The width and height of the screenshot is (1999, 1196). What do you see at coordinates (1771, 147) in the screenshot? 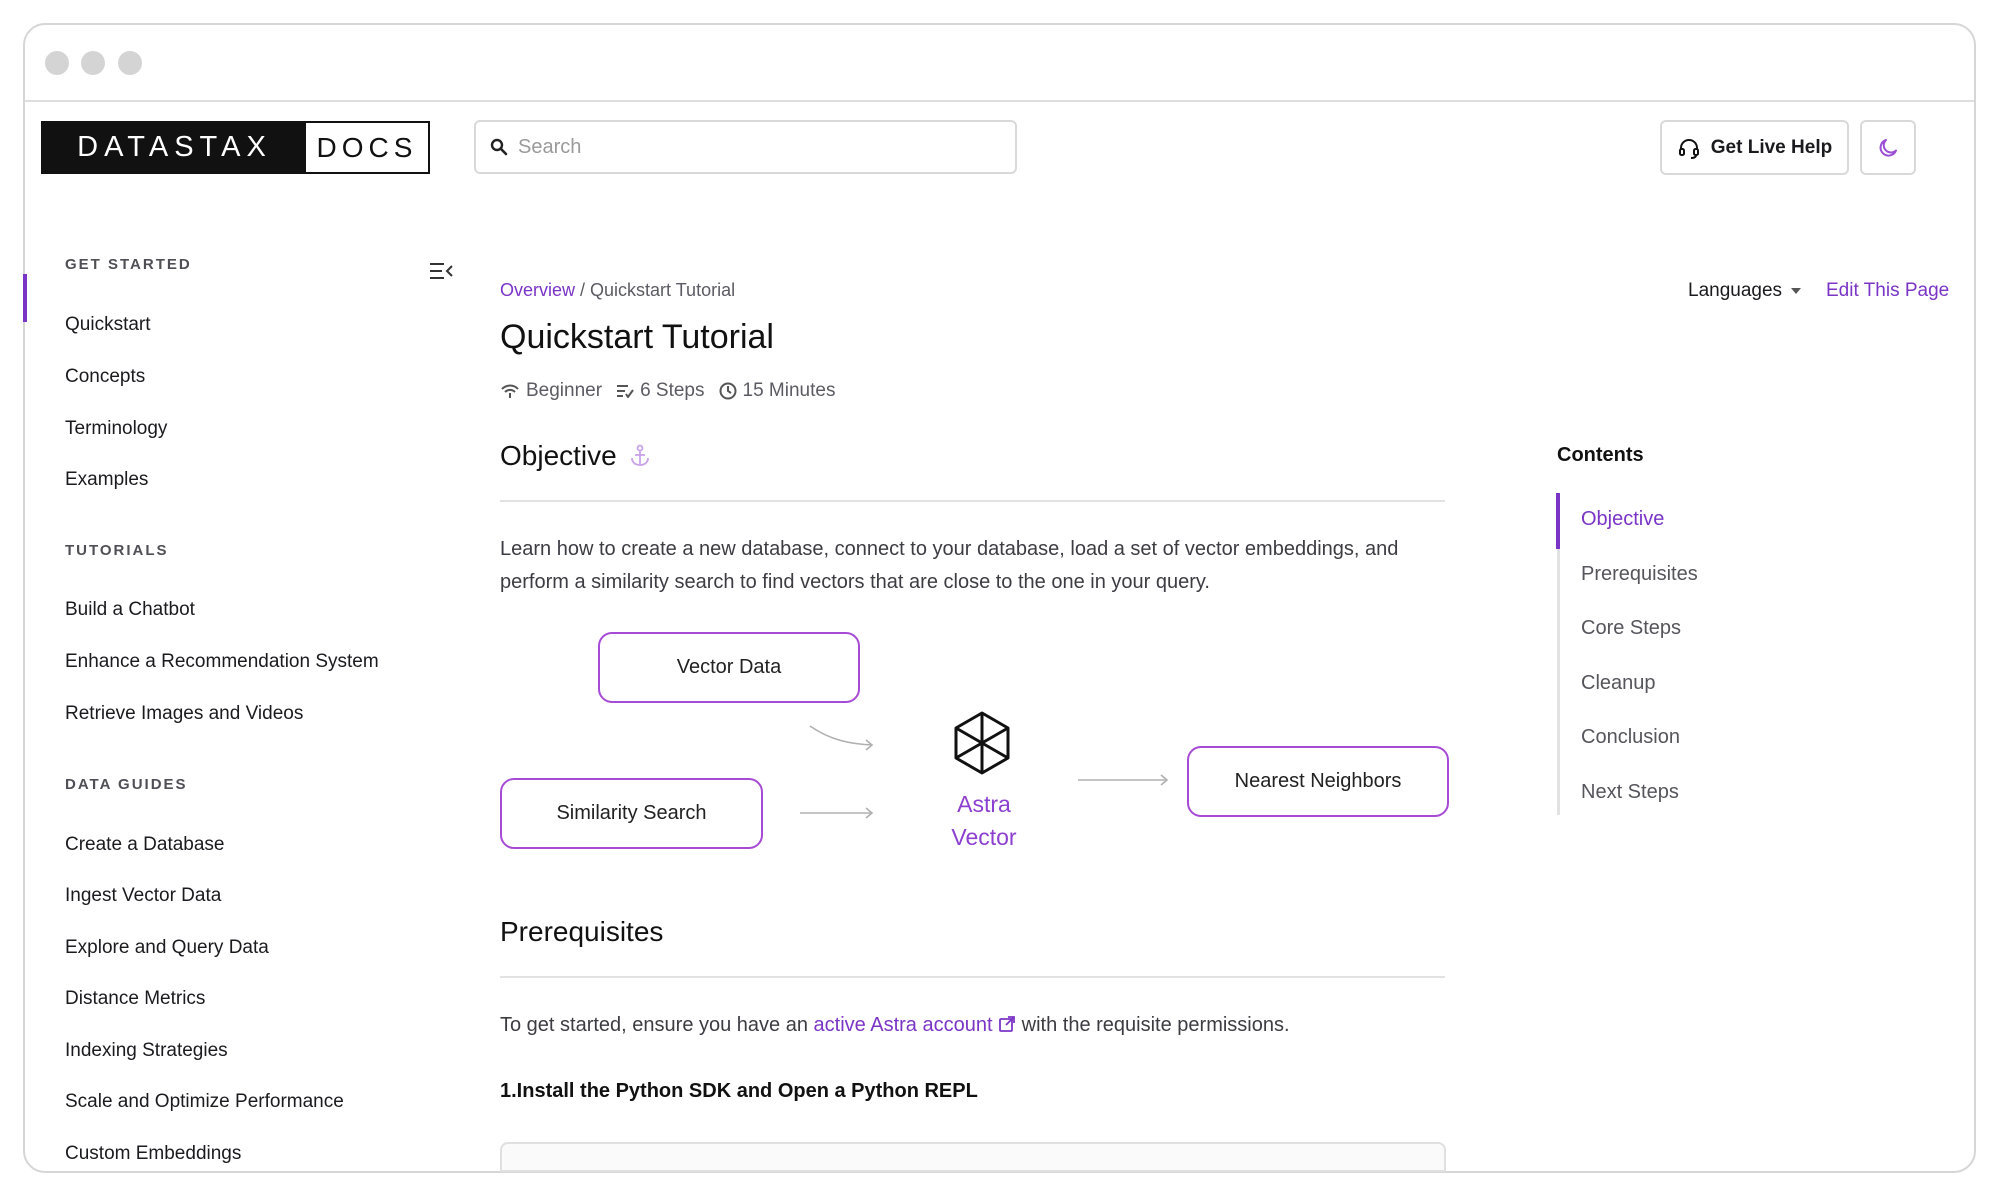
I see `get-live-help-label: Get Live Help` at bounding box center [1771, 147].